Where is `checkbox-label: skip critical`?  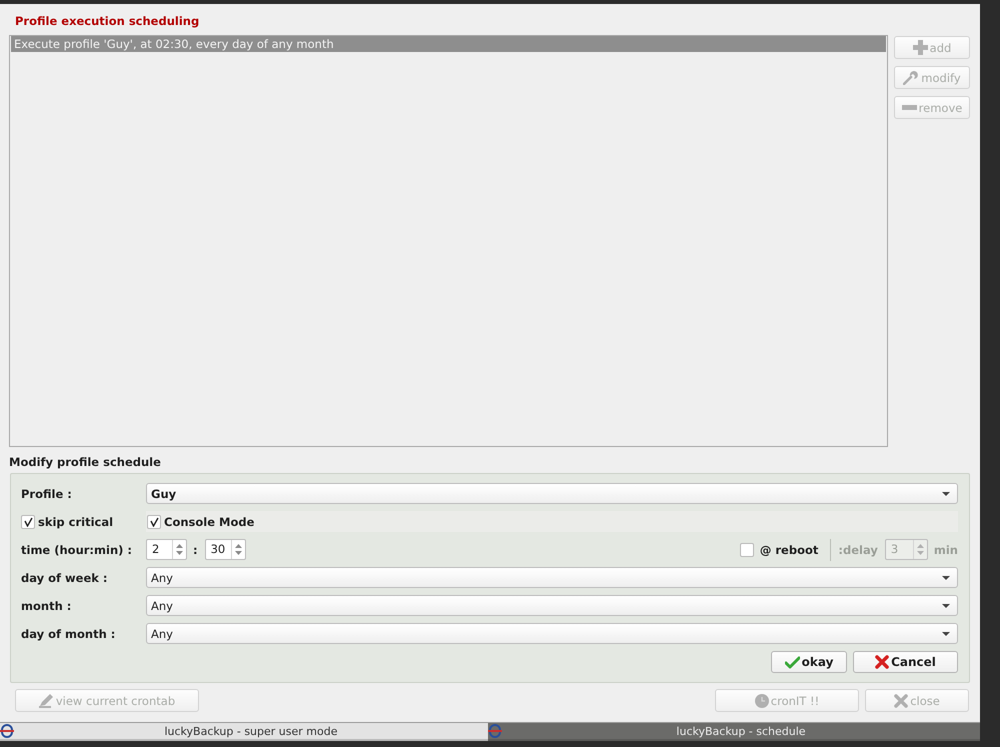 checkbox-label: skip critical is located at coordinates (76, 521).